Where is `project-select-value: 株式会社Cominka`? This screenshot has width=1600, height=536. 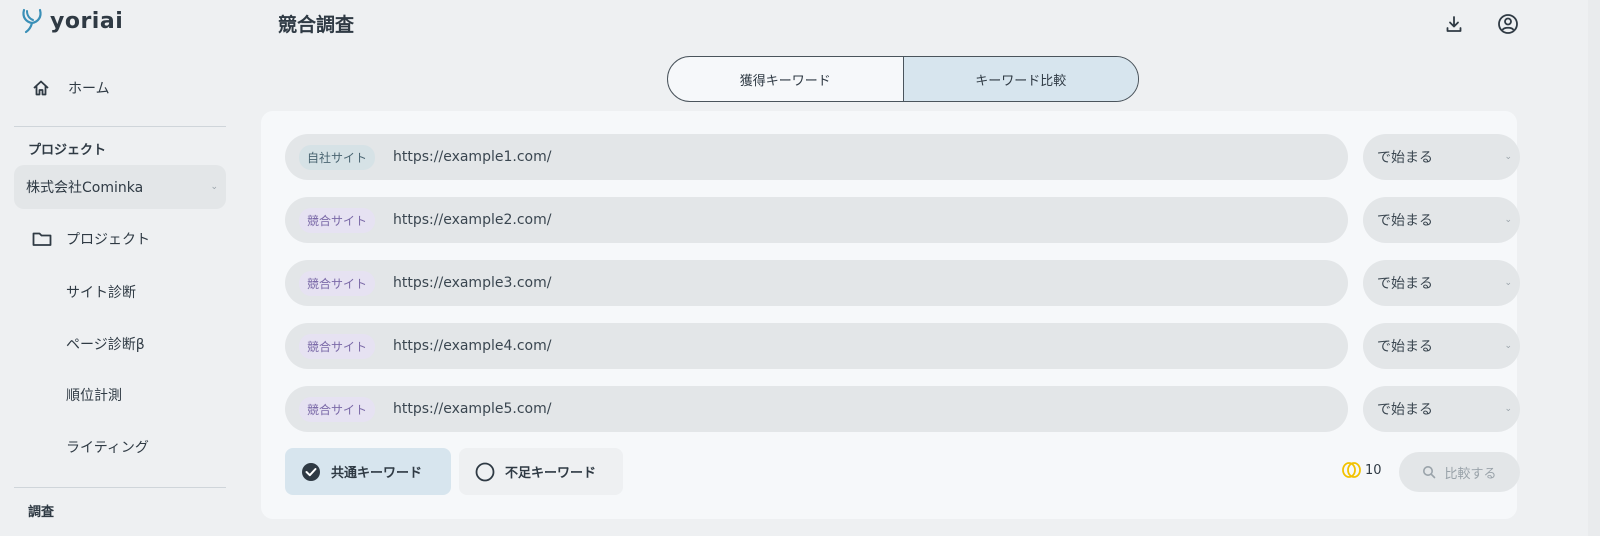 project-select-value: 株式会社Cominka is located at coordinates (85, 188).